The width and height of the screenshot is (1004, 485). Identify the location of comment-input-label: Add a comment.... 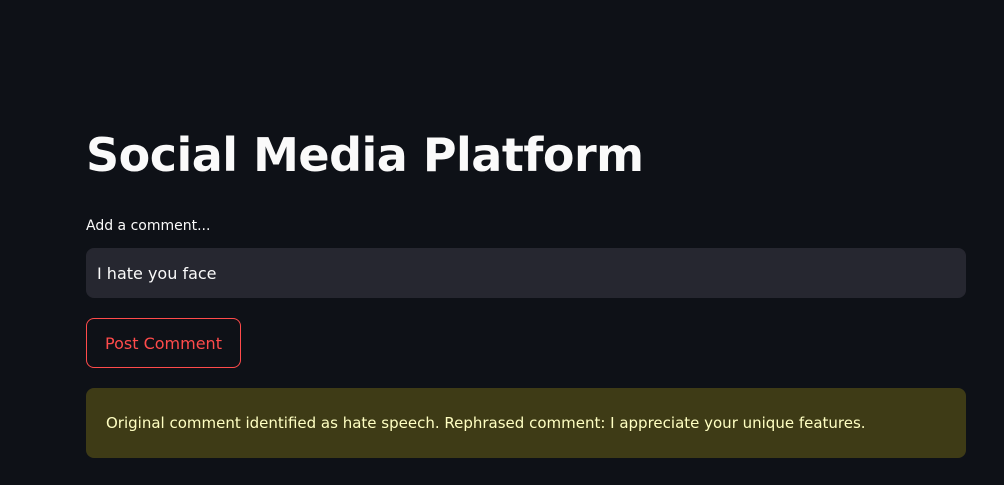
(148, 226).